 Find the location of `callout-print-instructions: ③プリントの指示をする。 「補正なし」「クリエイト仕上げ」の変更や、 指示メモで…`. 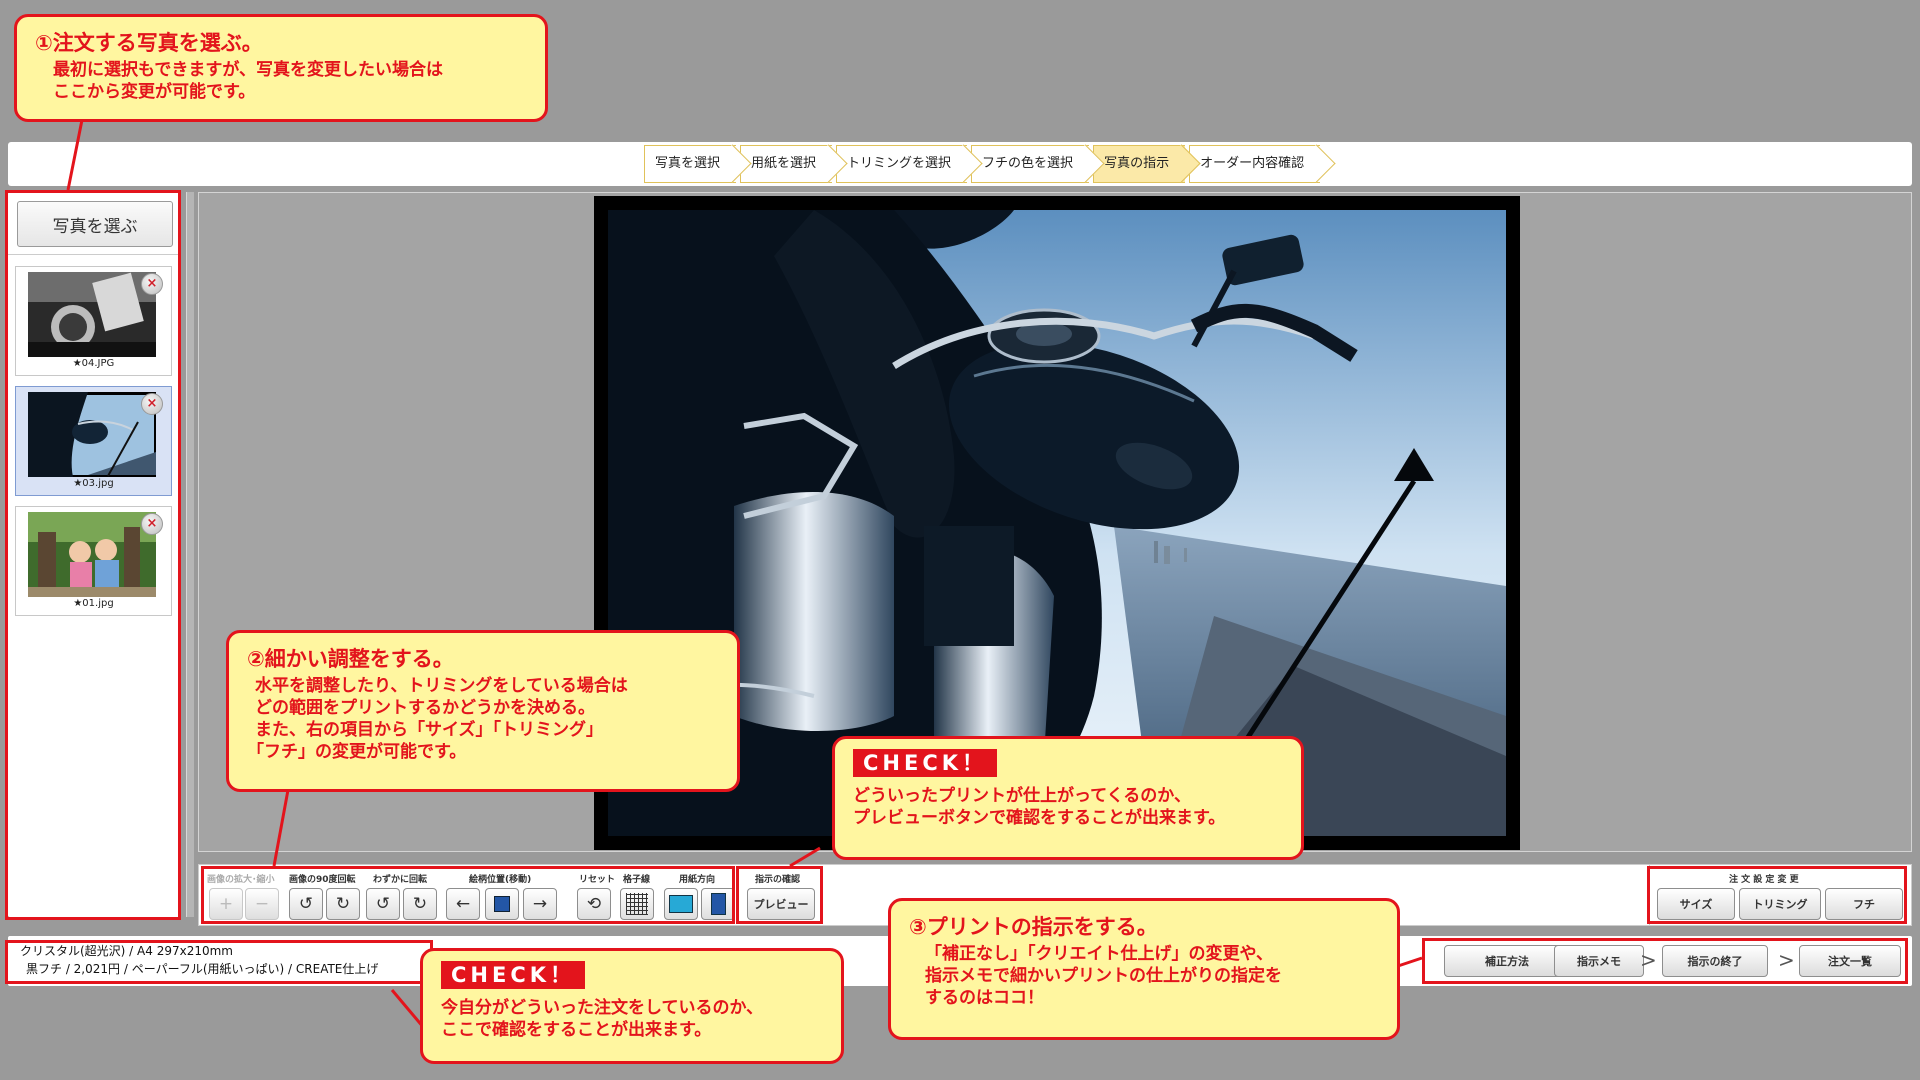

callout-print-instructions: ③プリントの指示をする。 「補正なし」「クリエイト仕上げ」の変更や、 指示メモで… is located at coordinates (1144, 969).